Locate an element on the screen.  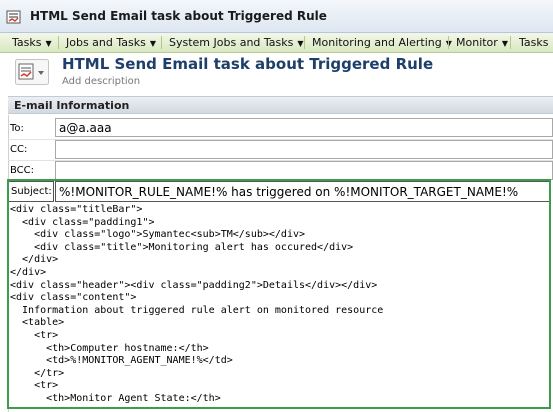
menu-tasks: Tasks ▼ is located at coordinates (32, 42).